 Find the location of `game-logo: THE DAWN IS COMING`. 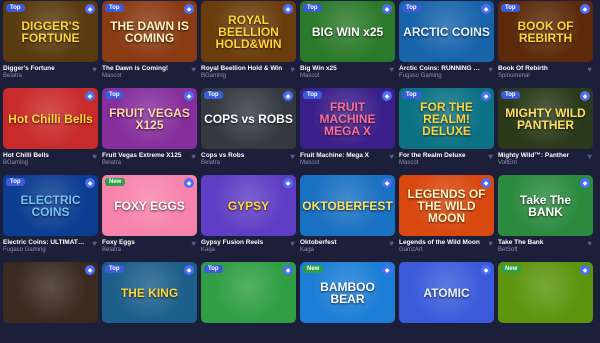

game-logo: THE DAWN IS COMING is located at coordinates (149, 31).